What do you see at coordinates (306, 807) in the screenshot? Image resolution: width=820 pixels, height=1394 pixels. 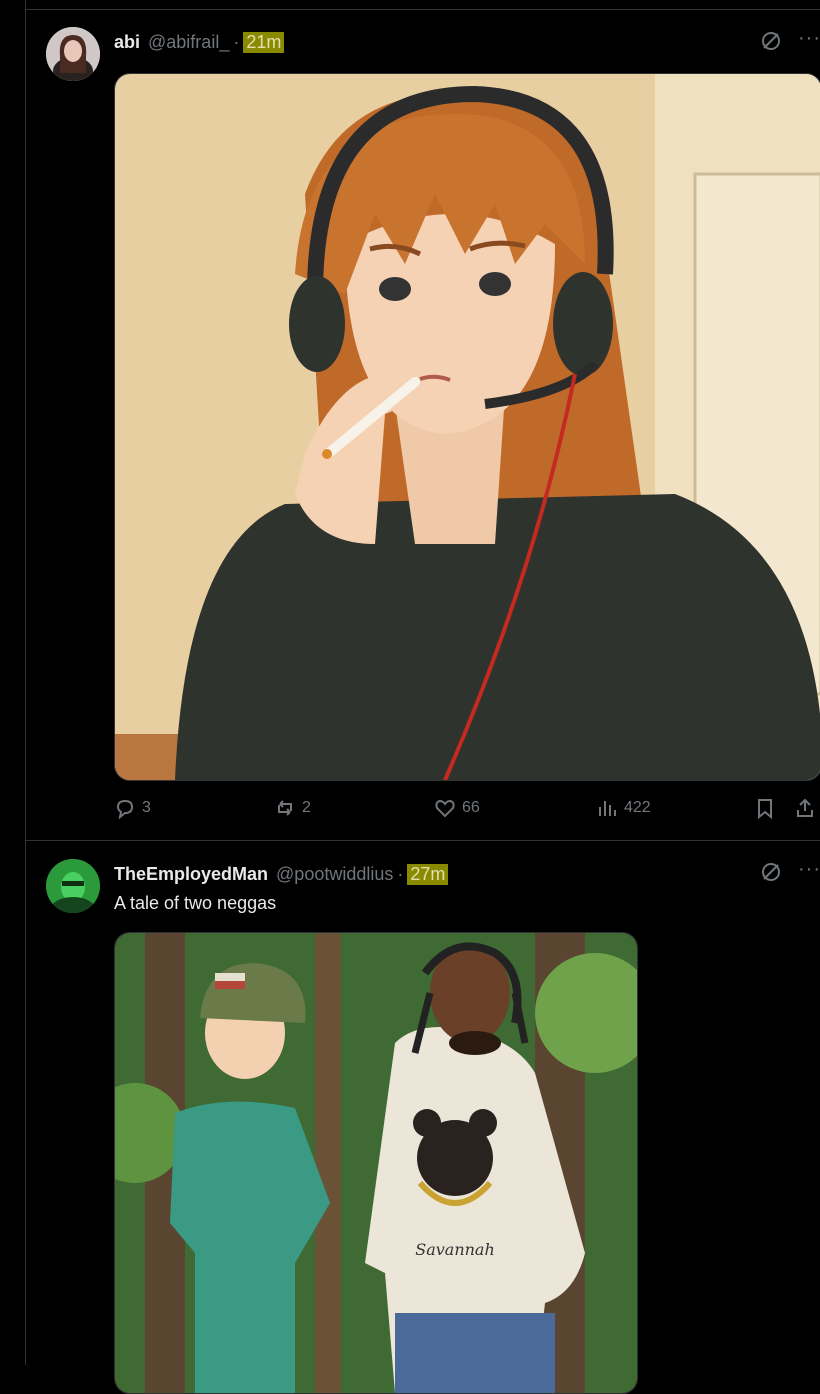 I see `repost-count: 2` at bounding box center [306, 807].